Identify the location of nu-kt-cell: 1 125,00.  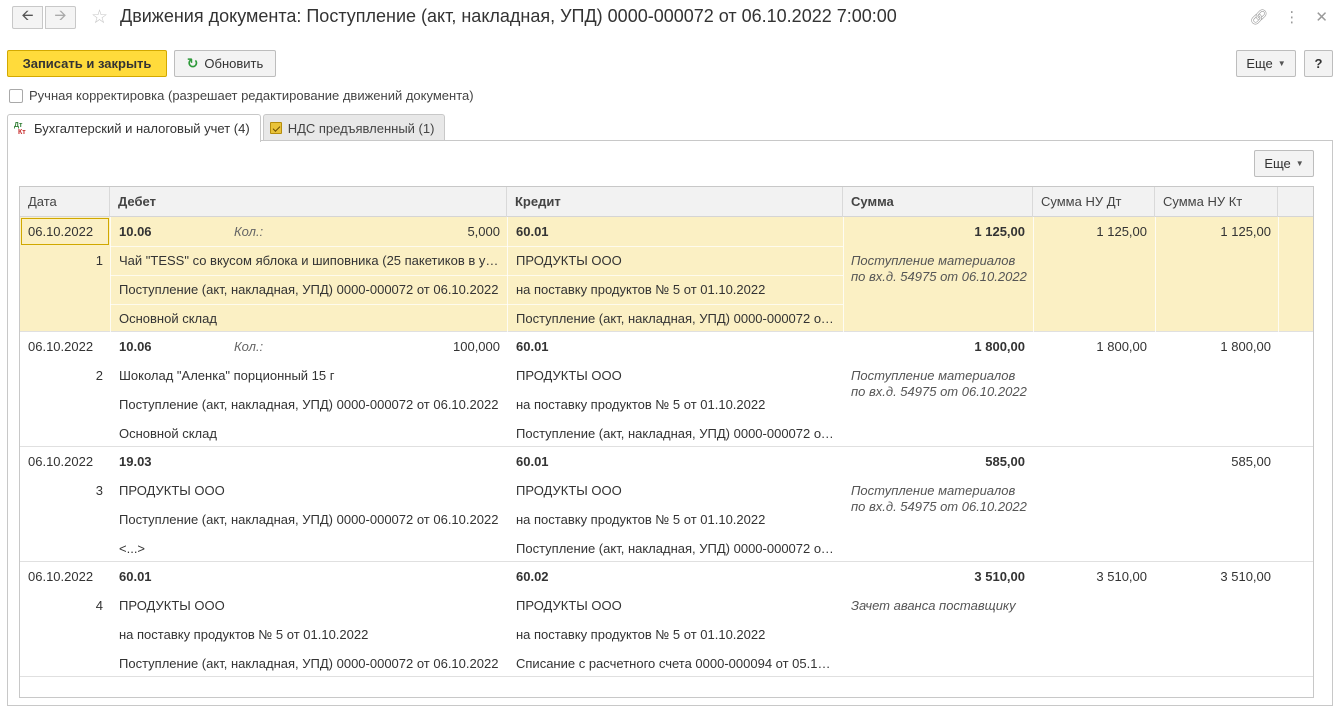
(1216, 231).